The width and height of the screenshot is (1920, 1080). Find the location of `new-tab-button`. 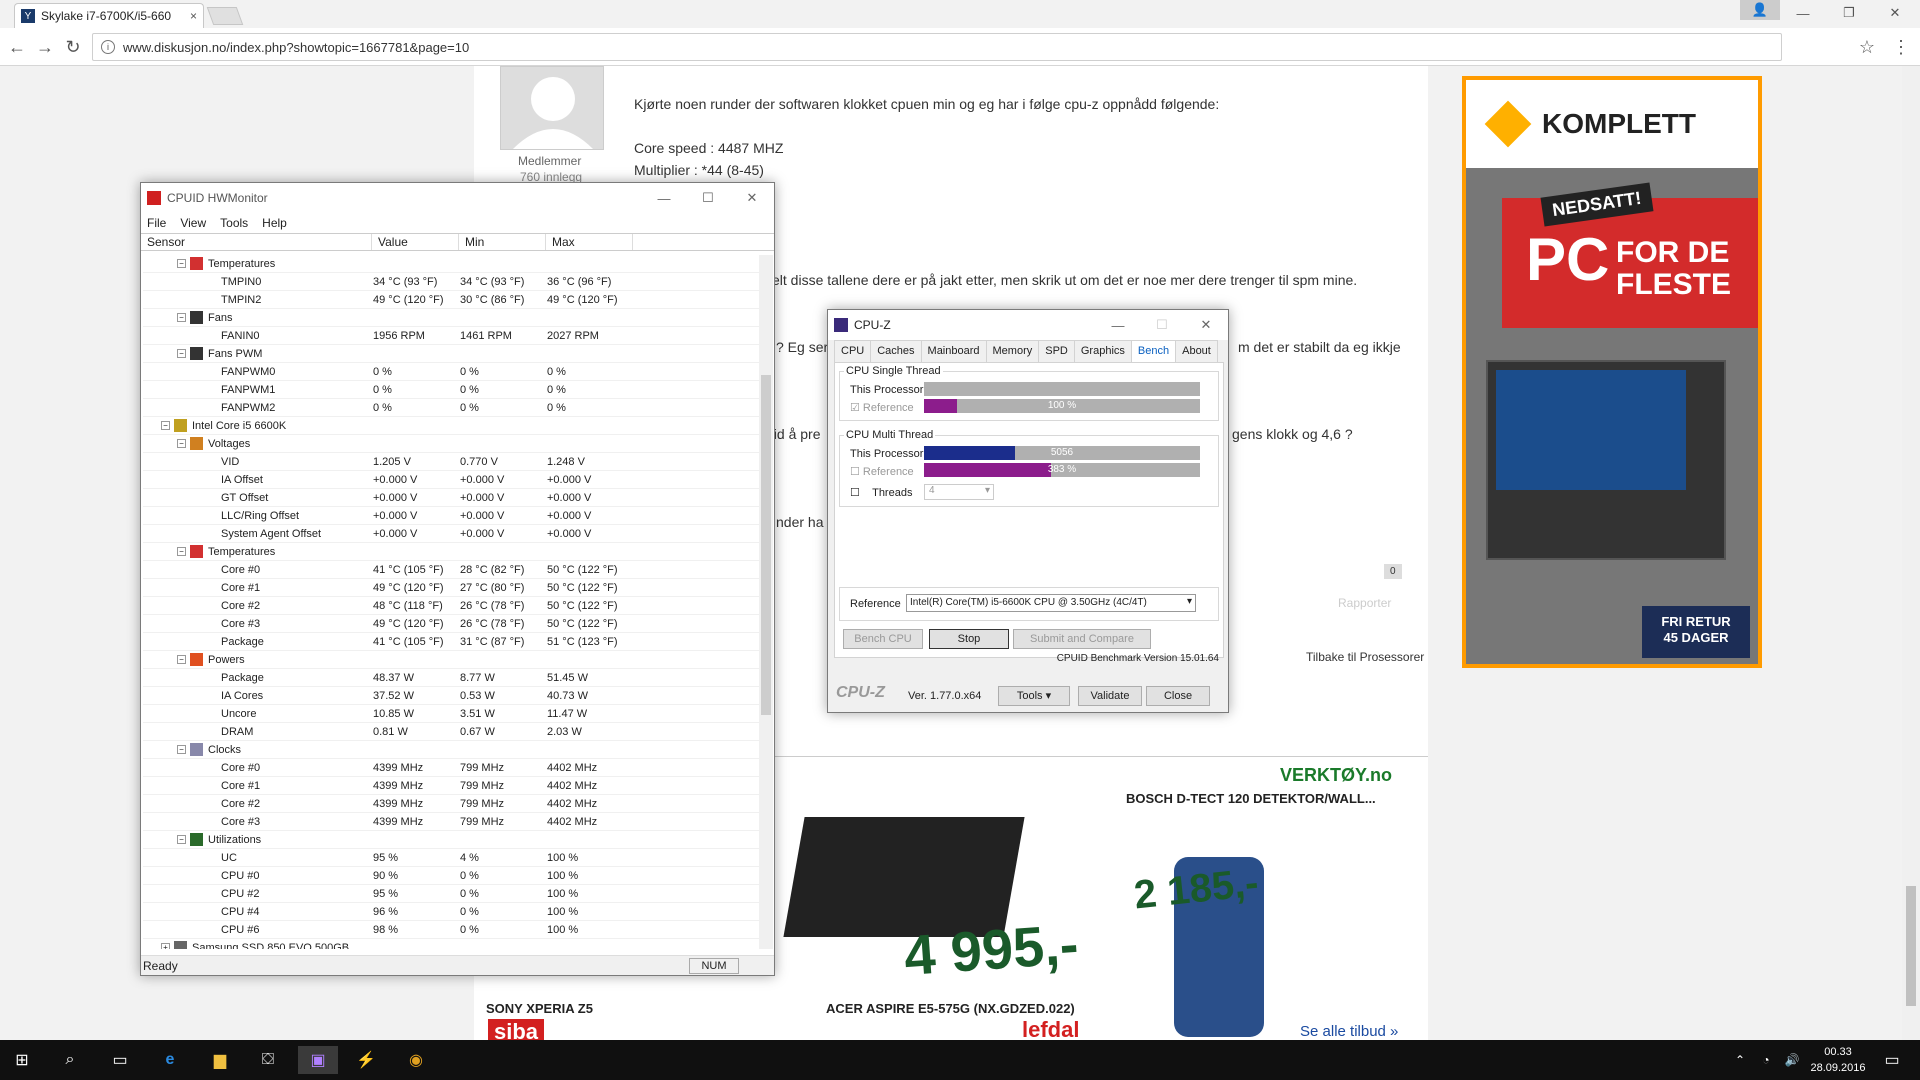

new-tab-button is located at coordinates (225, 16).